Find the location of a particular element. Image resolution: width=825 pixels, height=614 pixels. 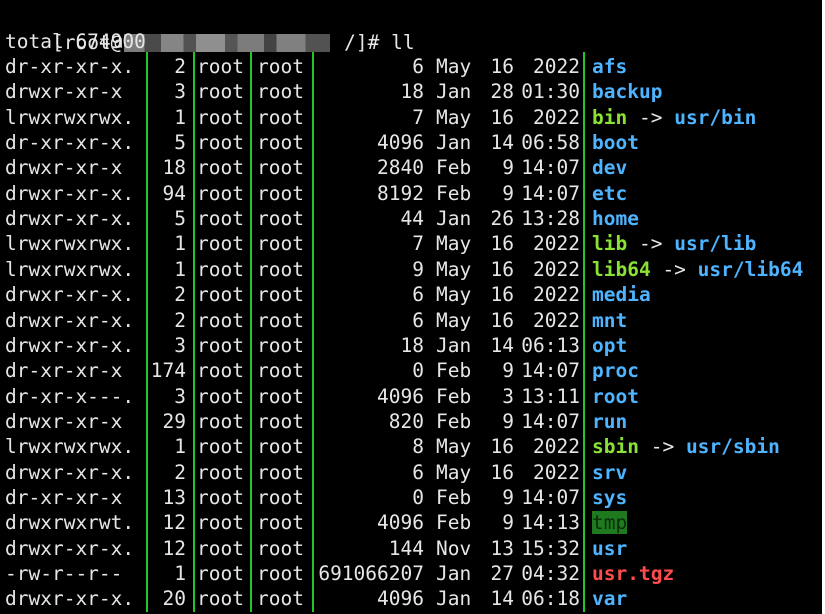

directory-name: srv is located at coordinates (609, 472).